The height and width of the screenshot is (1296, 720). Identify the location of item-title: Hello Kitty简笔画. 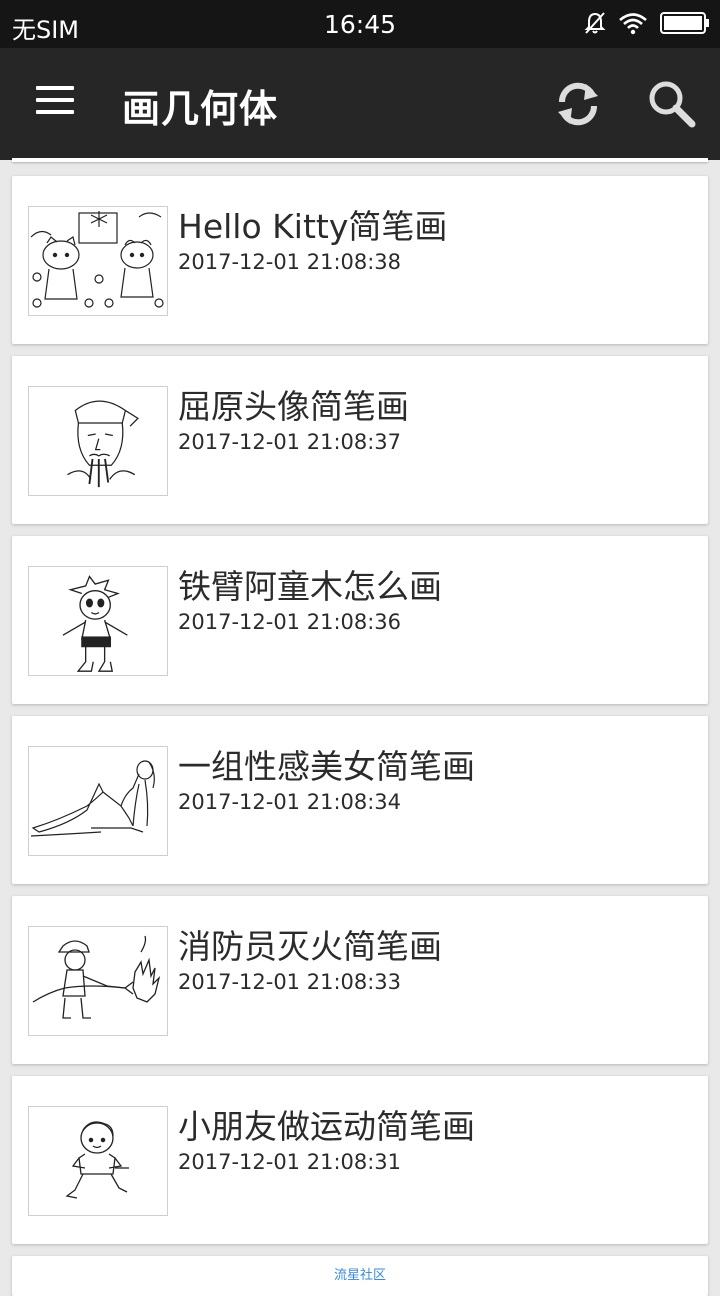
(313, 226).